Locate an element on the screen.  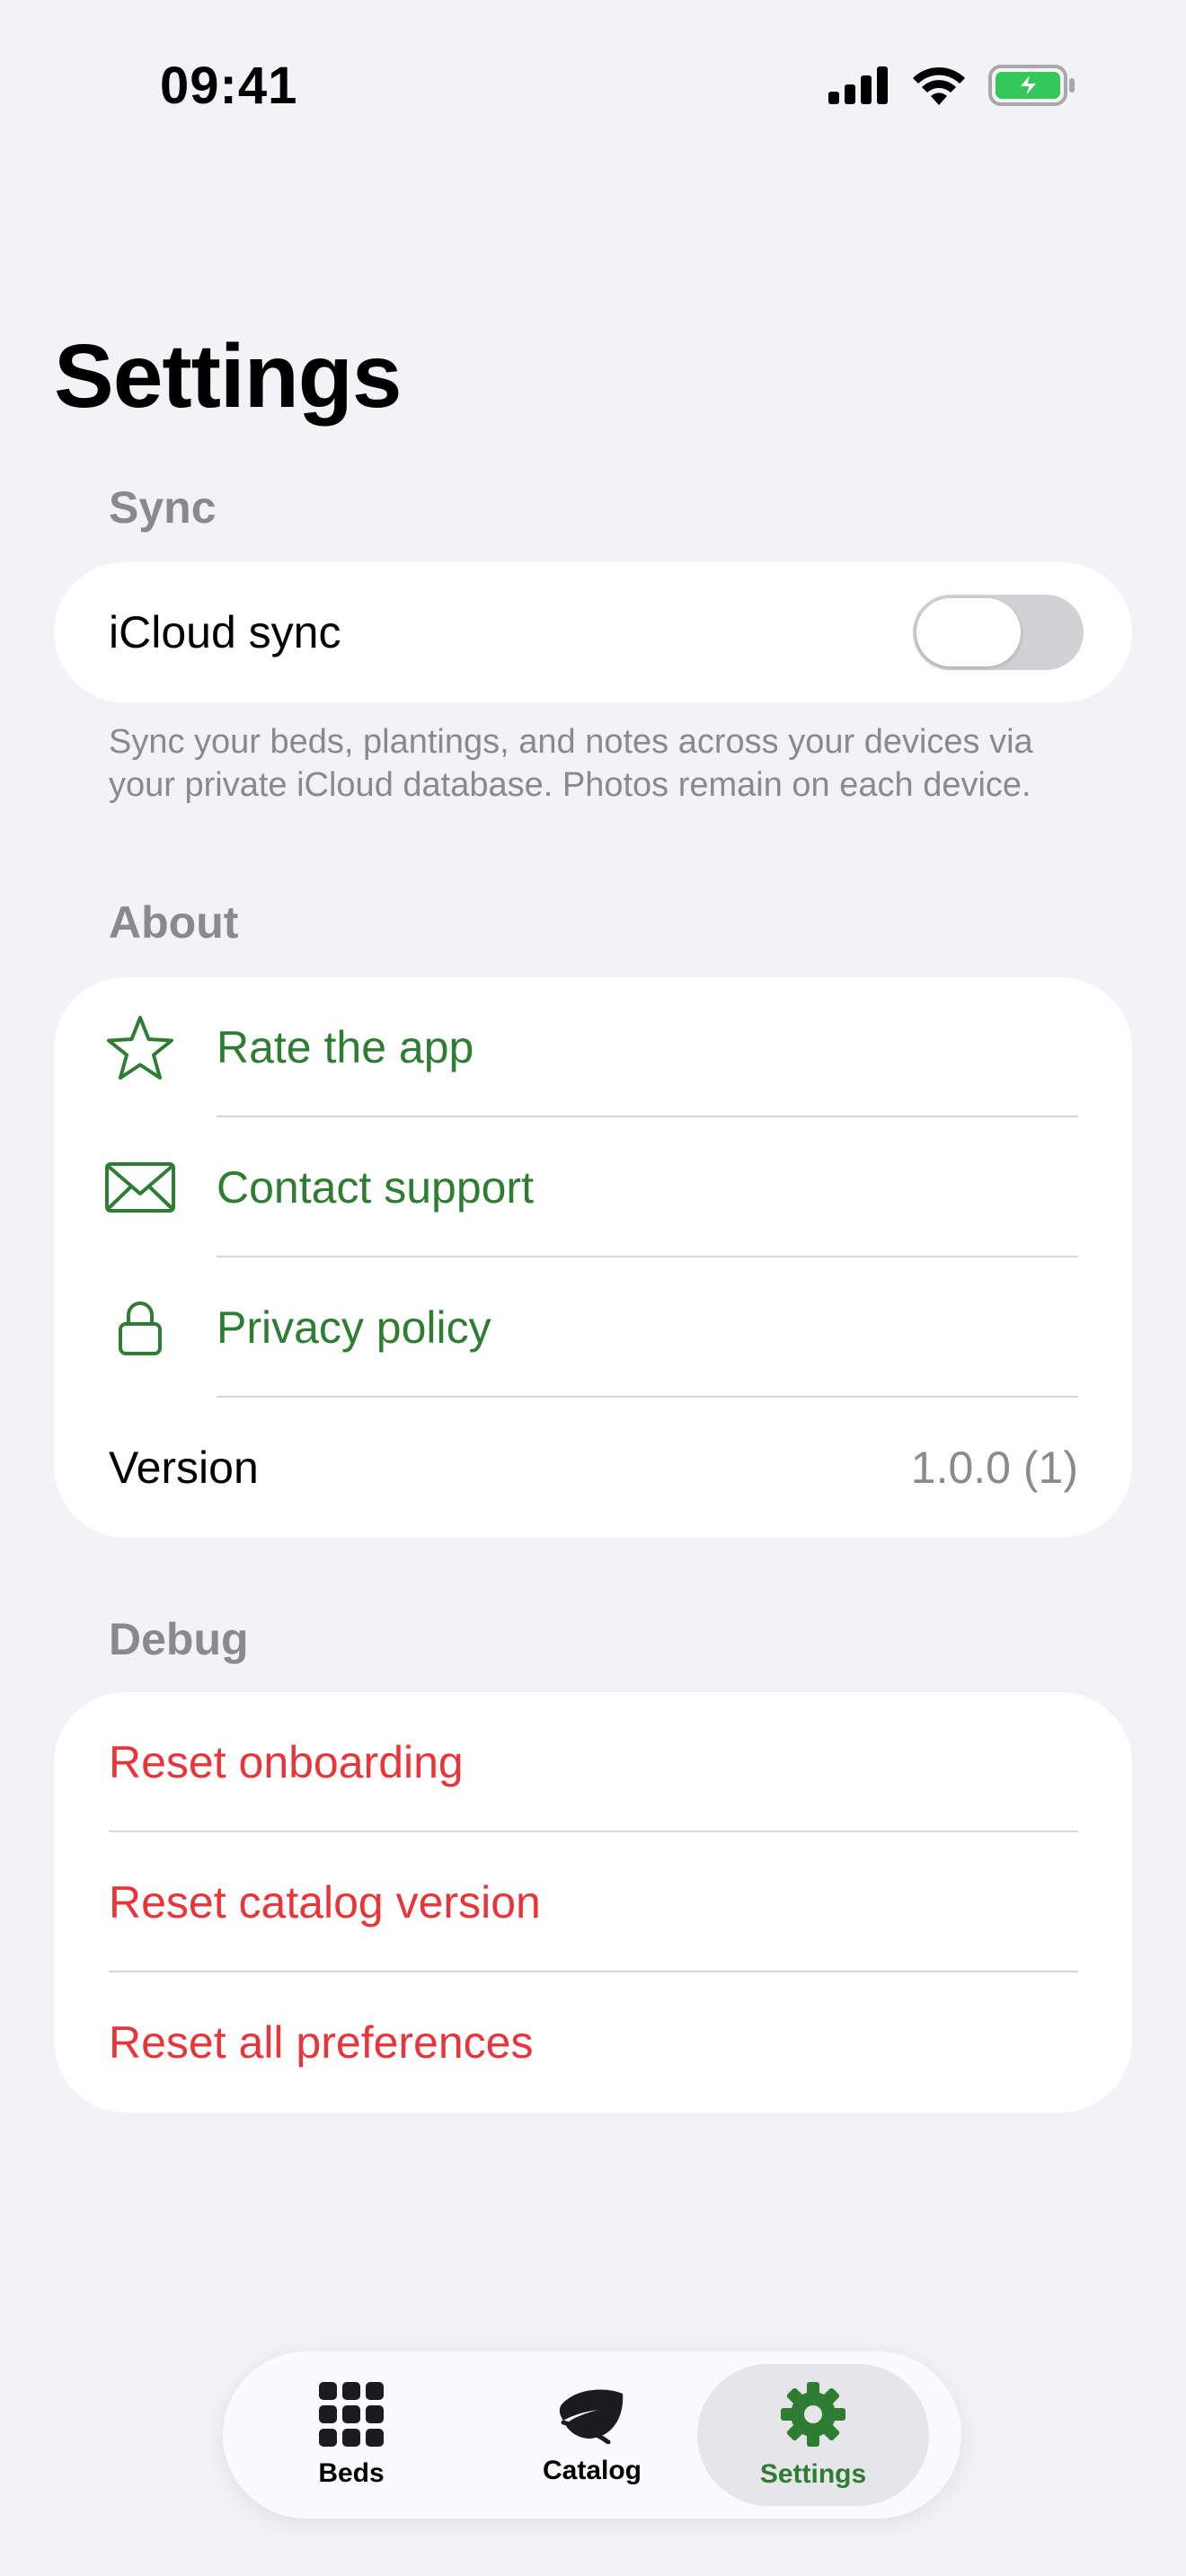
reset-all-preferences-row: Reset all preferences is located at coordinates (593, 2042).